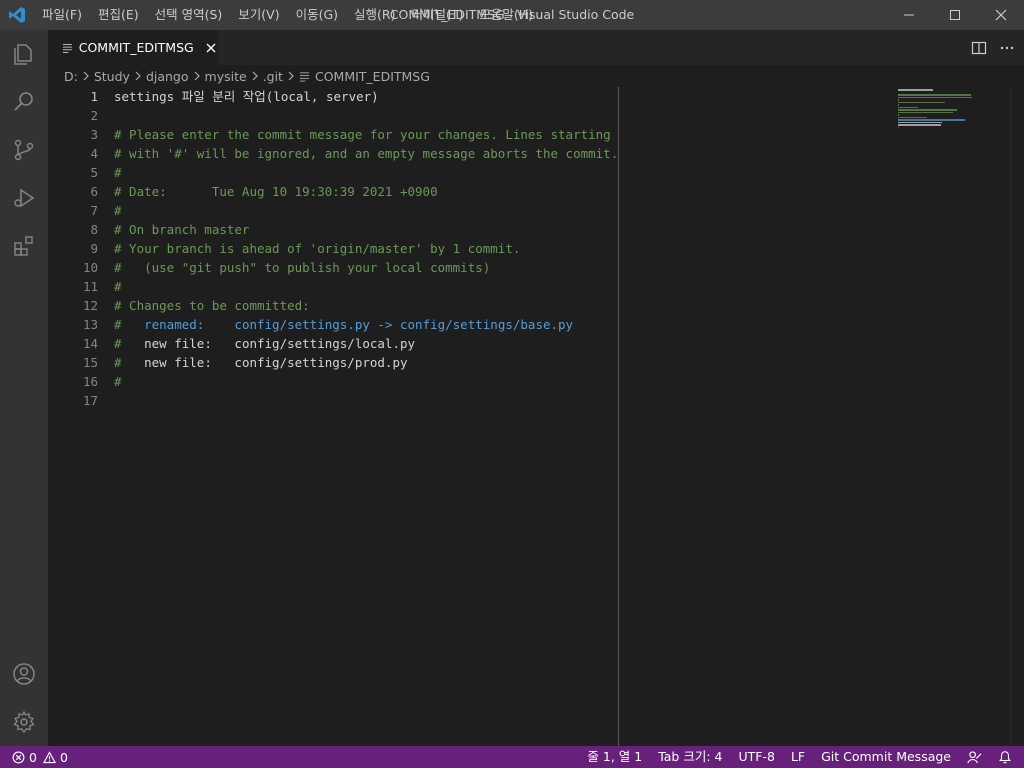 This screenshot has width=1024, height=768. What do you see at coordinates (62, 15) in the screenshot?
I see `menu-item: 파일(F)` at bounding box center [62, 15].